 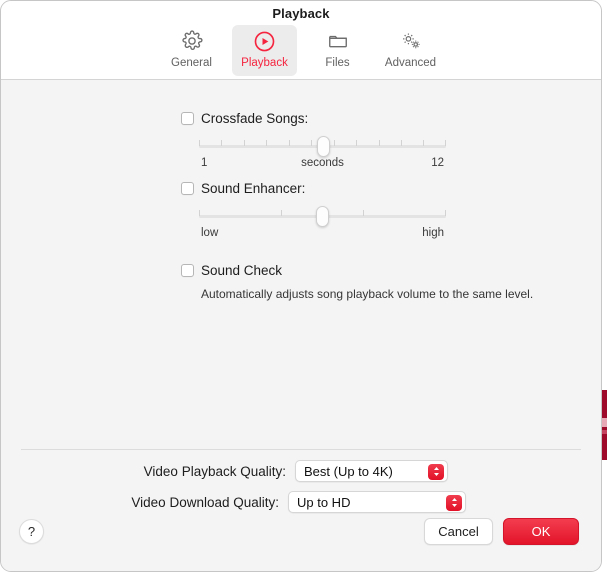 I want to click on sound-check-checkbox, so click(x=187, y=270).